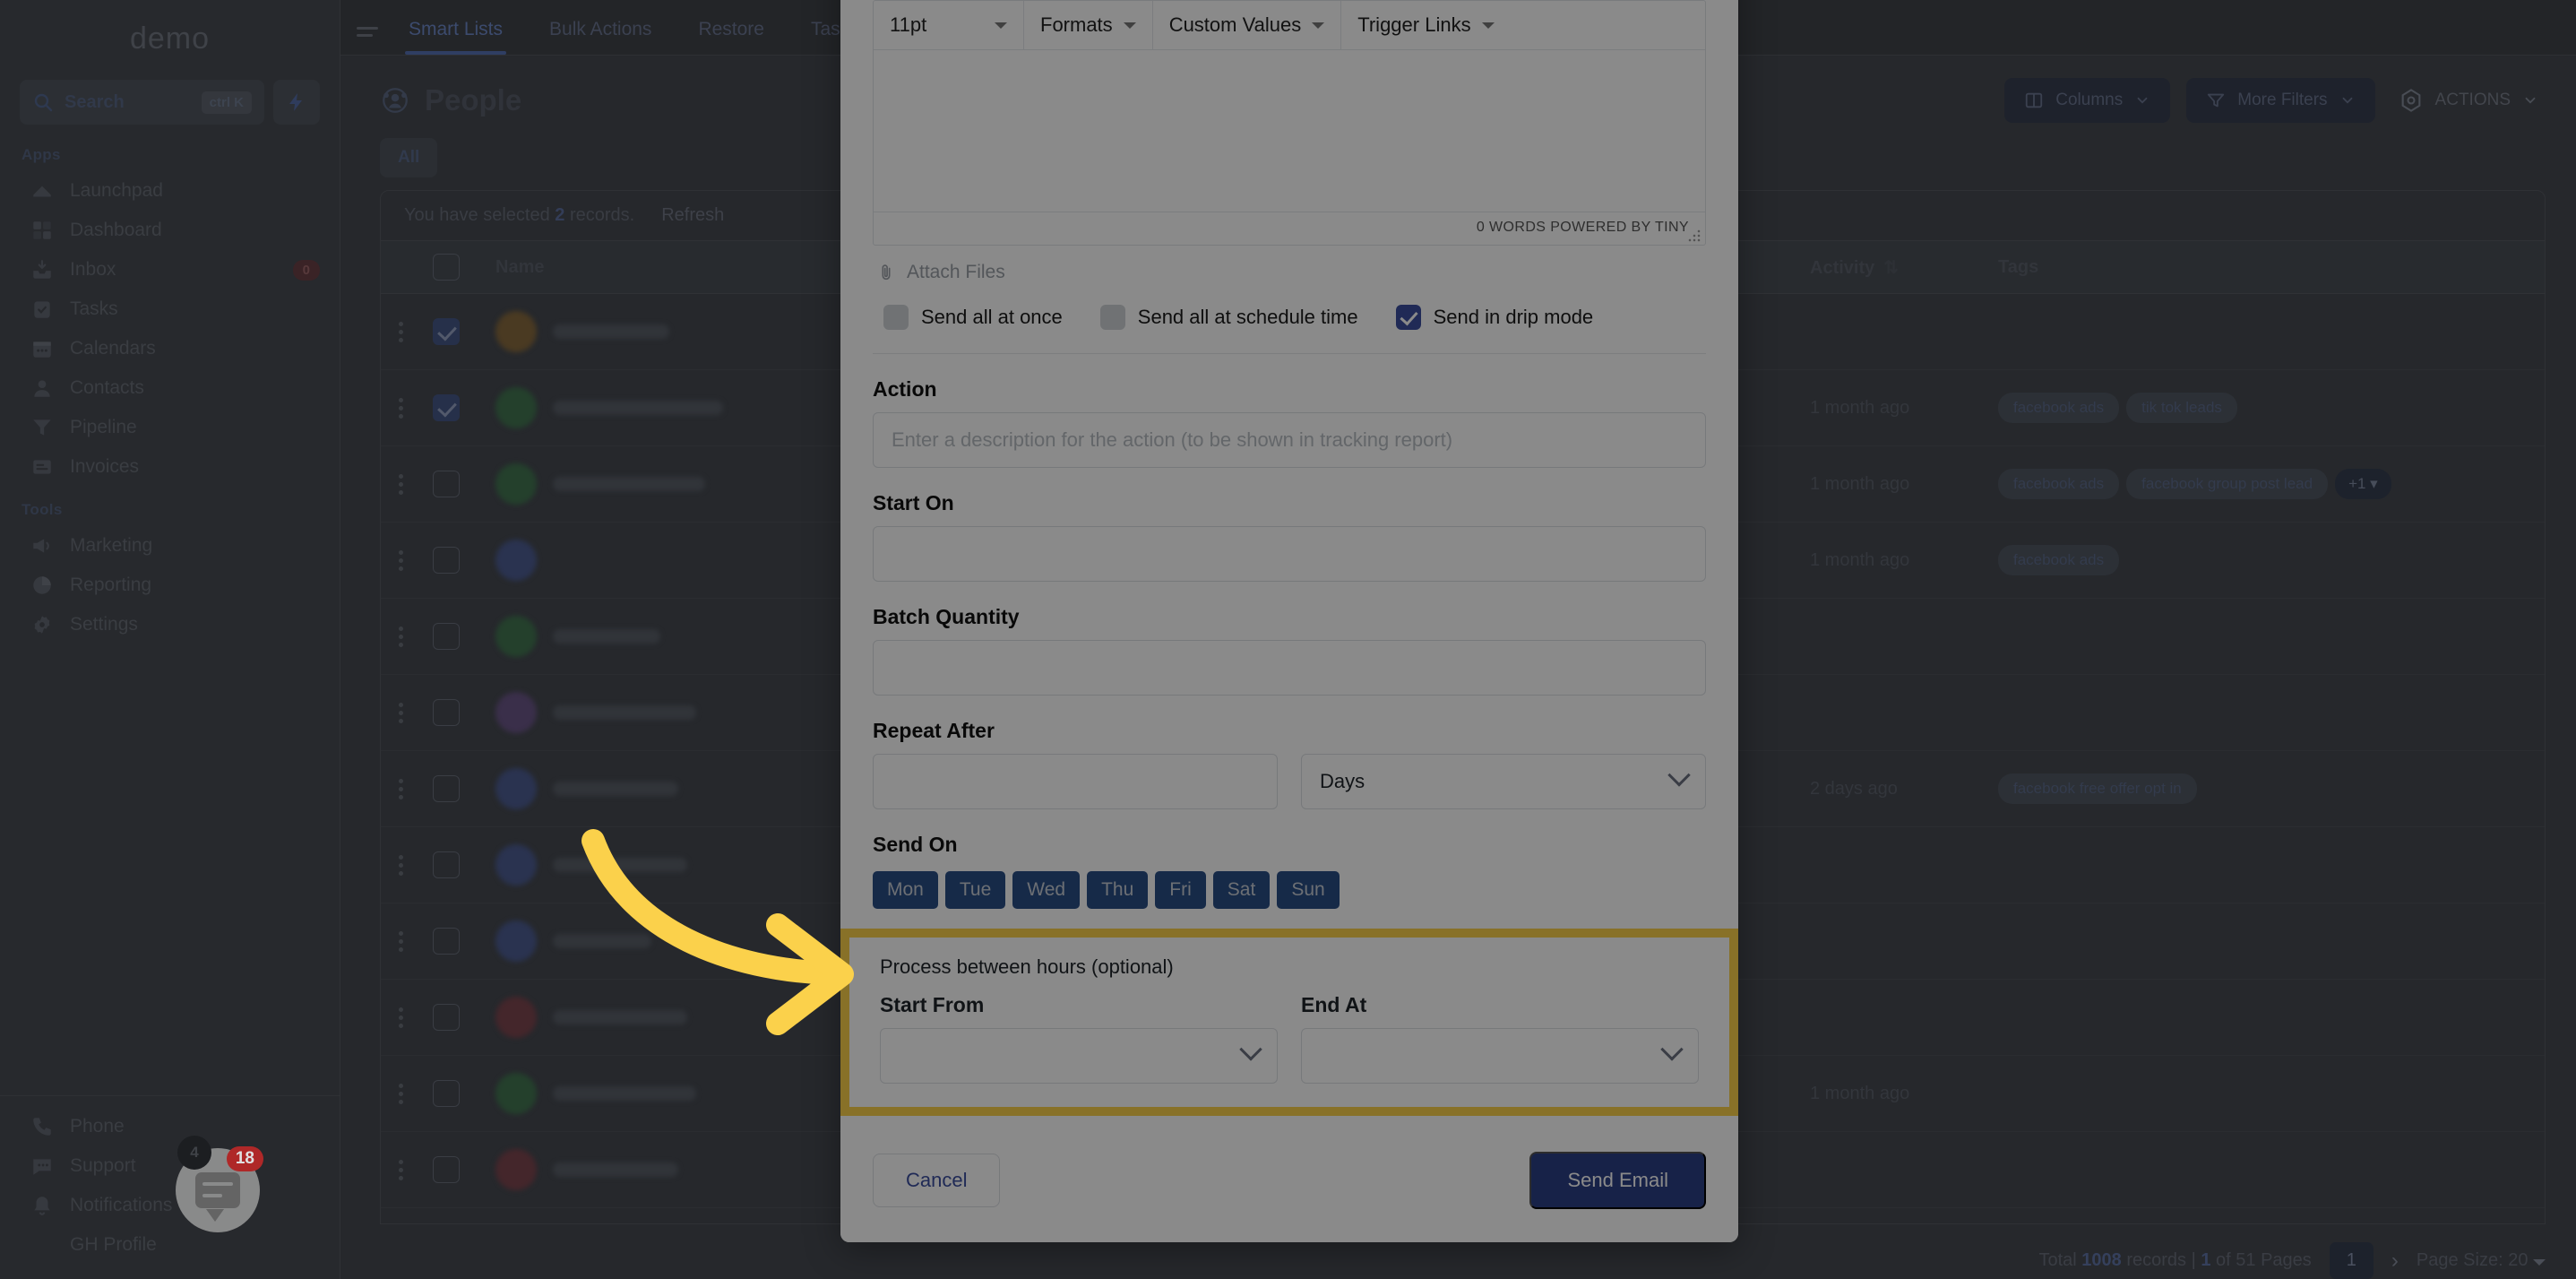 This screenshot has width=2576, height=1279. I want to click on send-on-day-wed: Wed, so click(1046, 890).